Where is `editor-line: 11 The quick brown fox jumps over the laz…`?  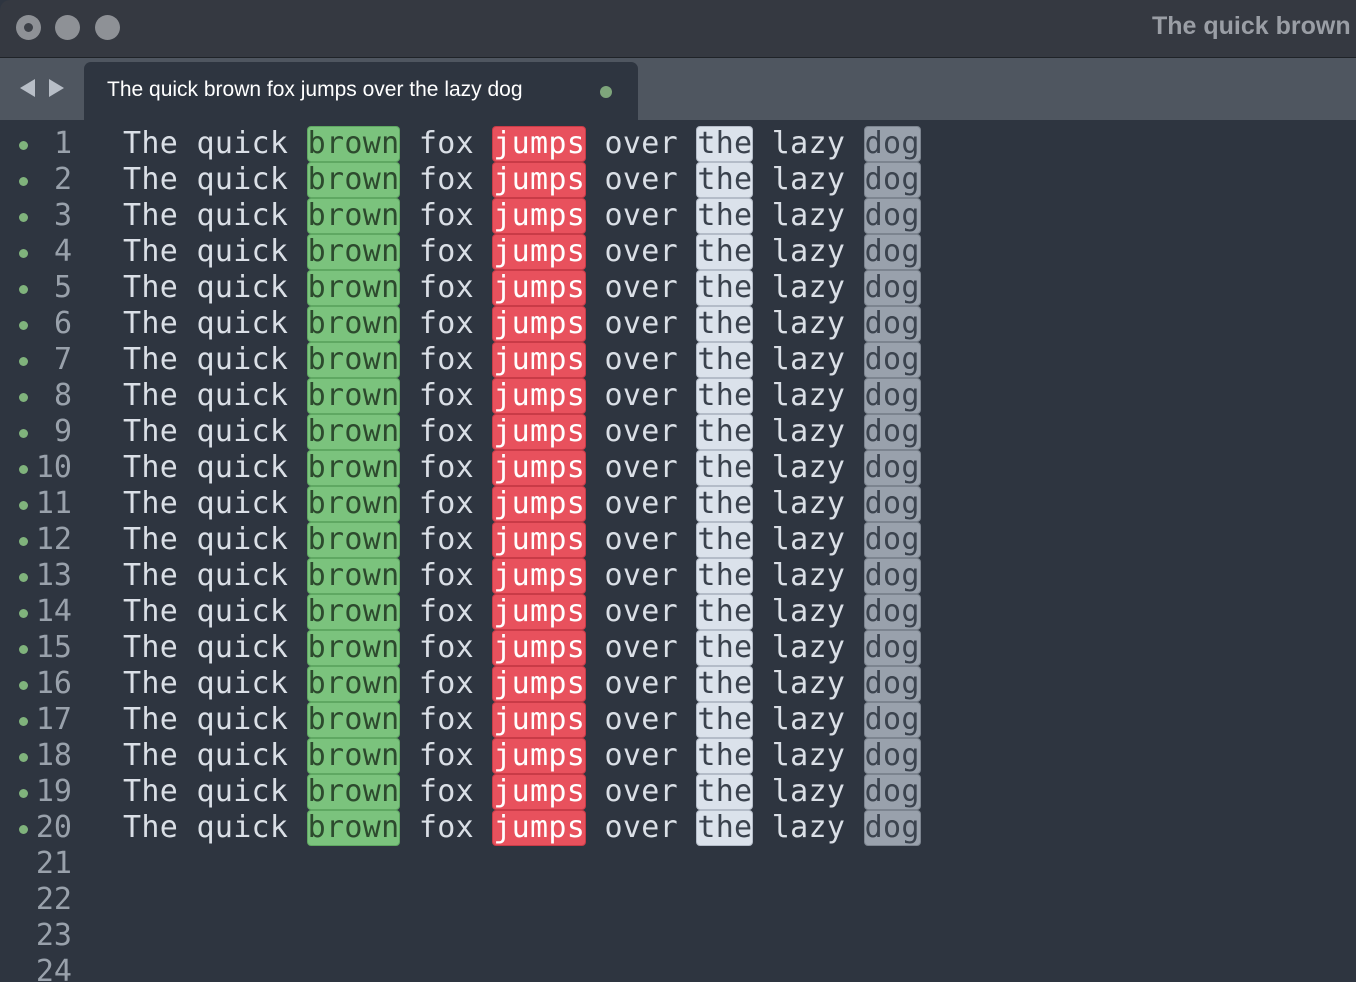
editor-line: 11 The quick brown fox jumps over the laz… is located at coordinates (678, 503).